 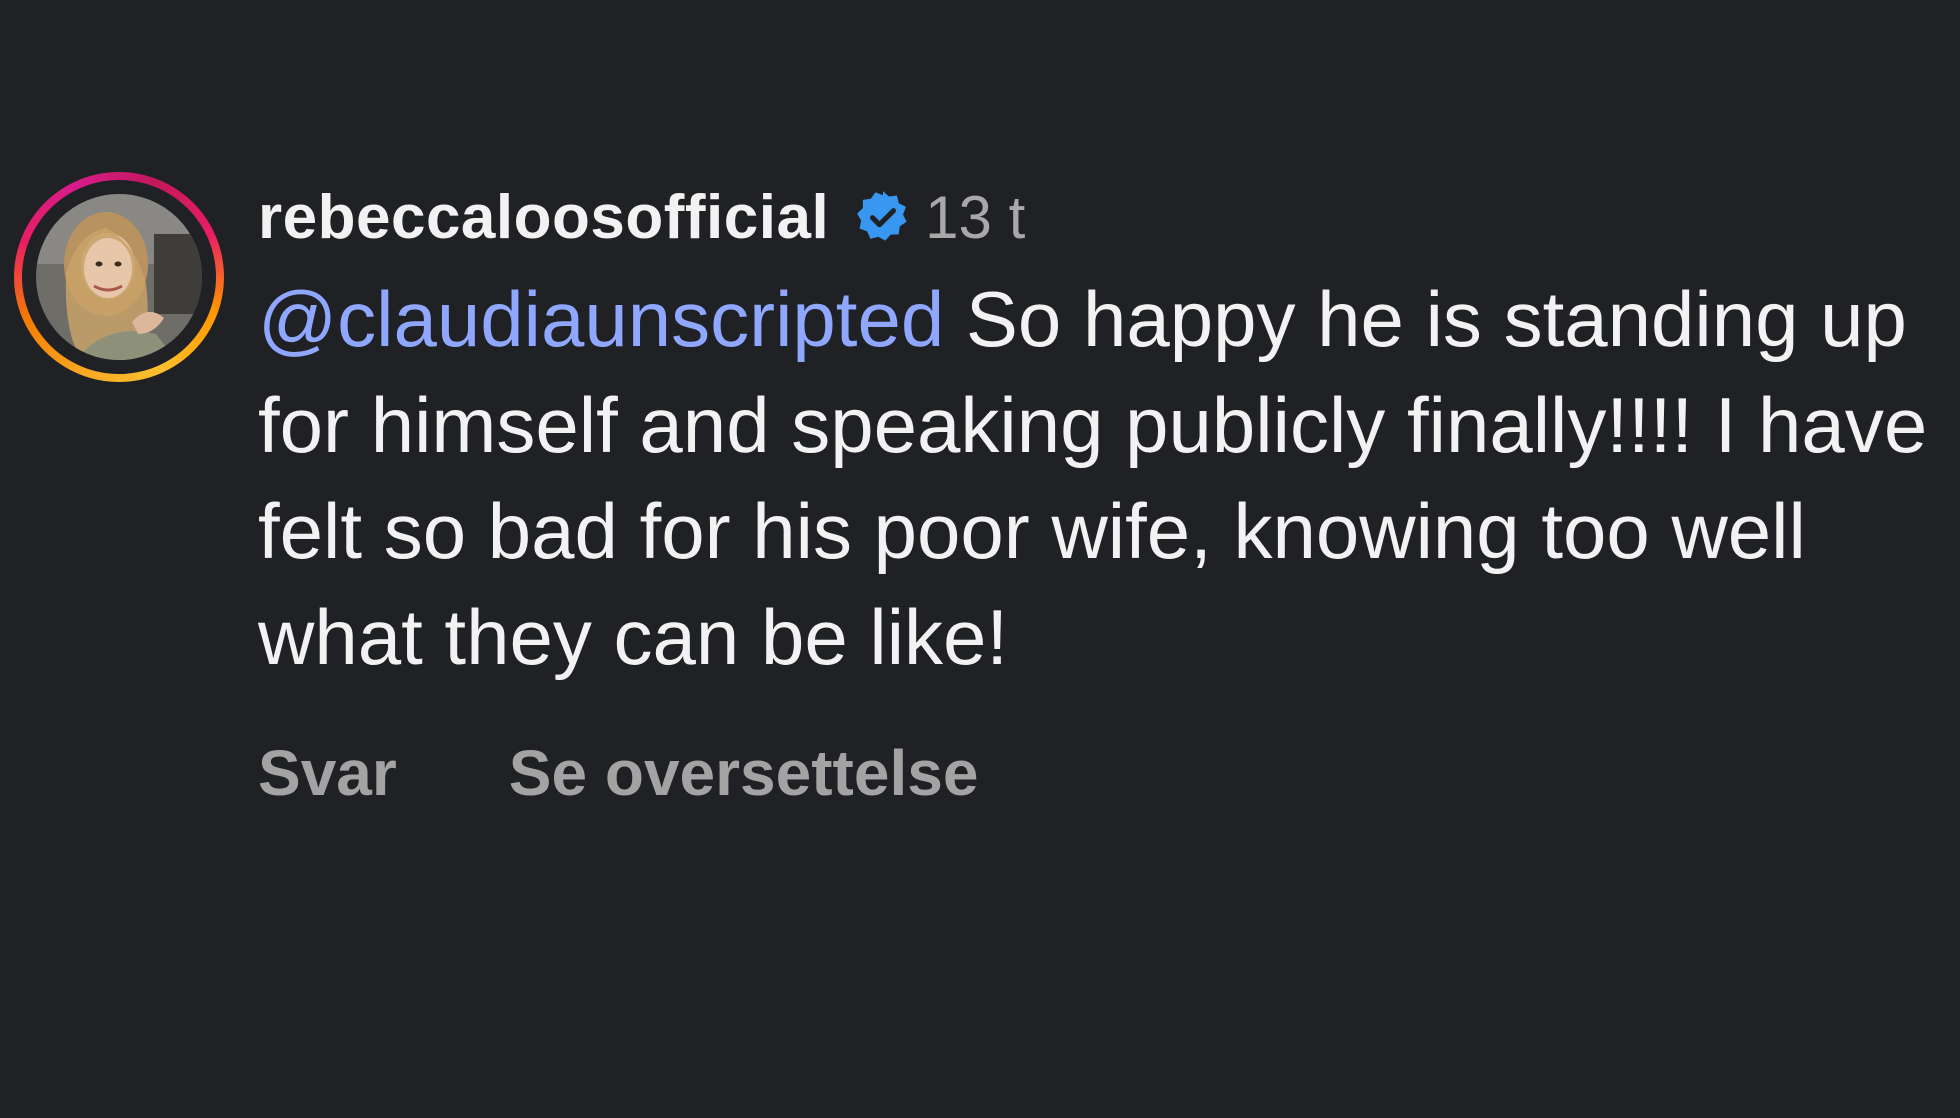 I want to click on comment-timestamp: 13 t, so click(x=975, y=217).